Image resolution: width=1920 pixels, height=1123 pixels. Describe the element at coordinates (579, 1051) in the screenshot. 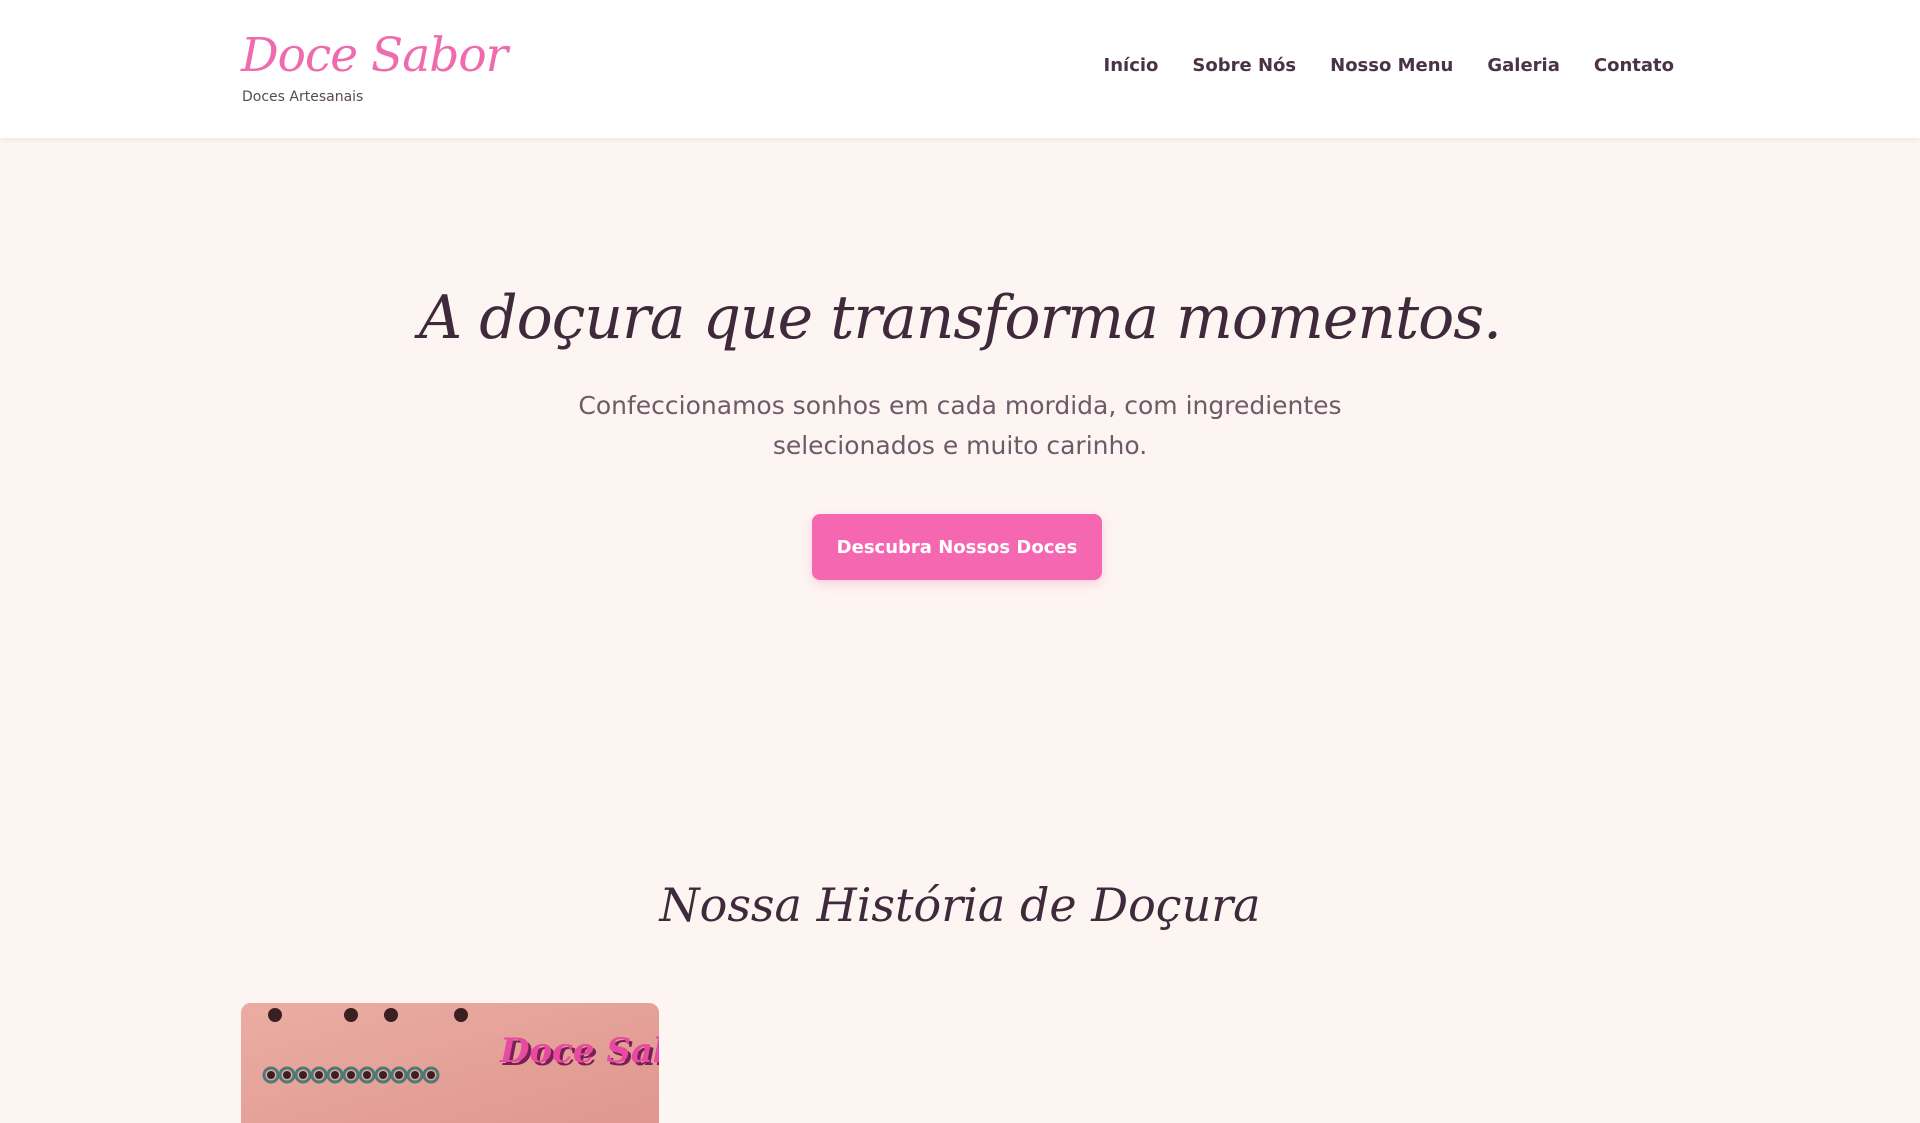

I see `svg-text: Doce Sabor` at that location.